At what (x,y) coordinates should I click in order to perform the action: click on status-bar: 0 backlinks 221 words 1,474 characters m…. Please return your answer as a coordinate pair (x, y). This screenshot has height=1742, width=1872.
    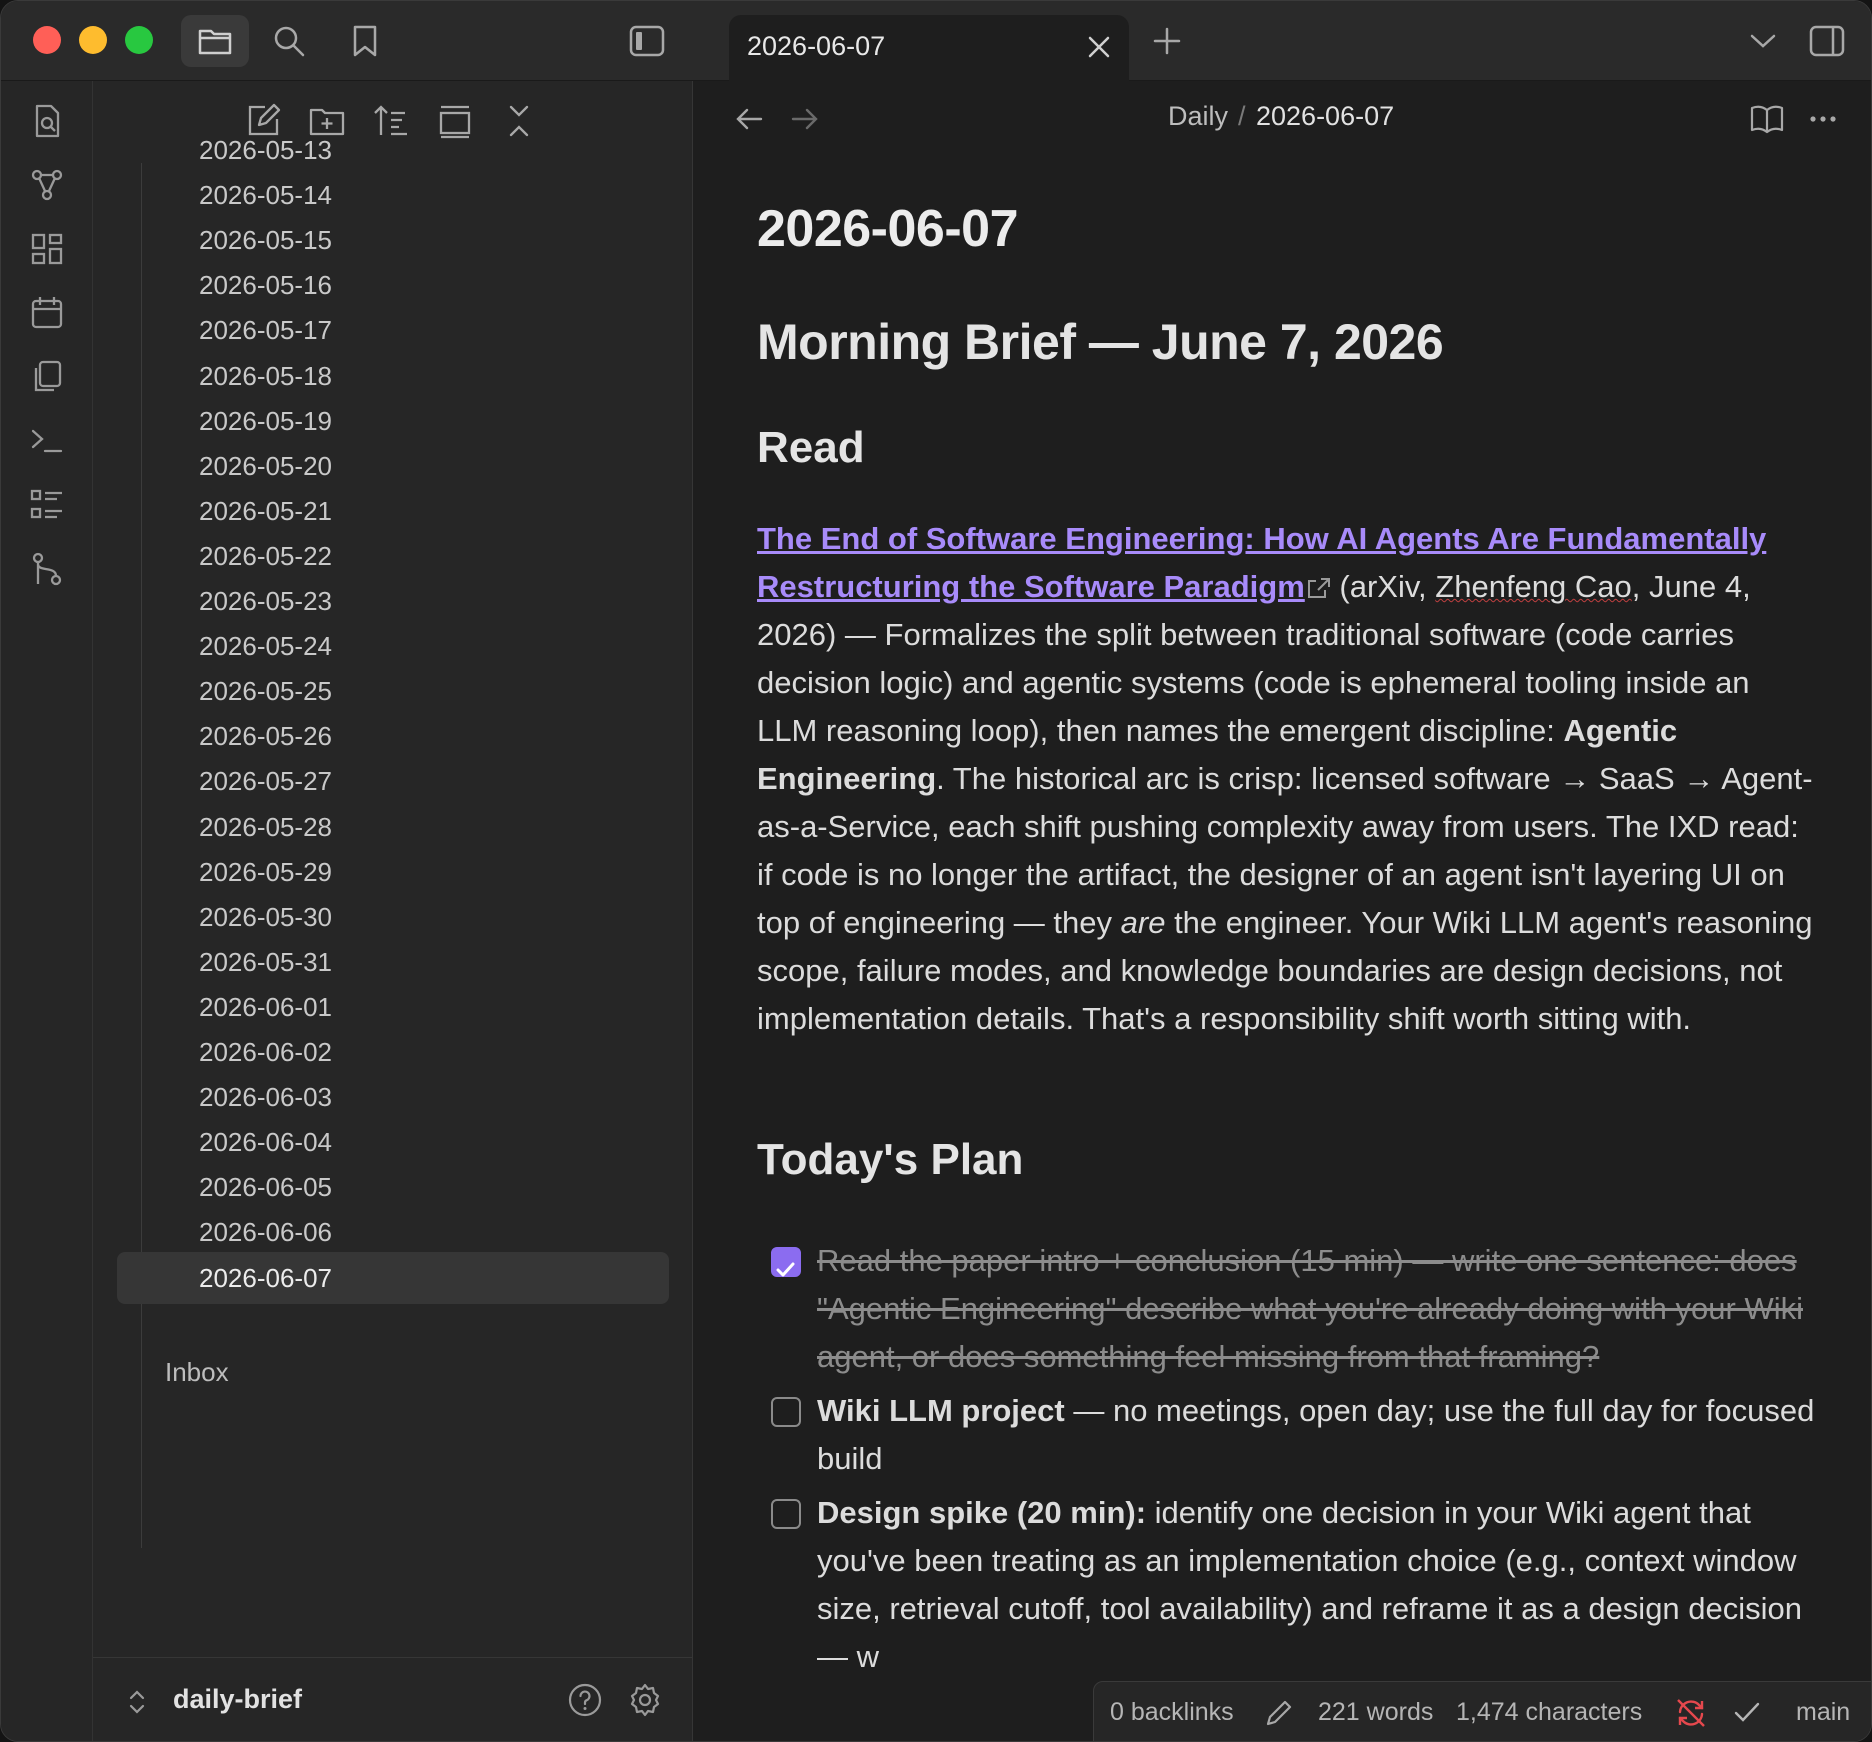
    Looking at the image, I should click on (1482, 1711).